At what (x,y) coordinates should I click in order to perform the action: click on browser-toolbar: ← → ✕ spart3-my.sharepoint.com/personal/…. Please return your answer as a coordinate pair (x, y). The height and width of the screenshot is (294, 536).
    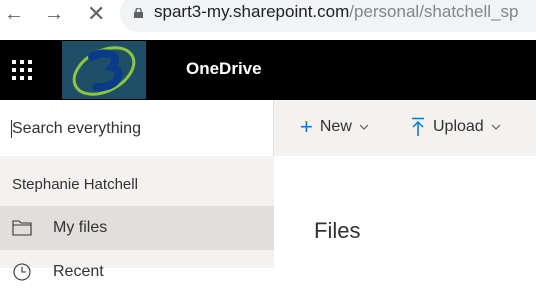
    Looking at the image, I should click on (268, 20).